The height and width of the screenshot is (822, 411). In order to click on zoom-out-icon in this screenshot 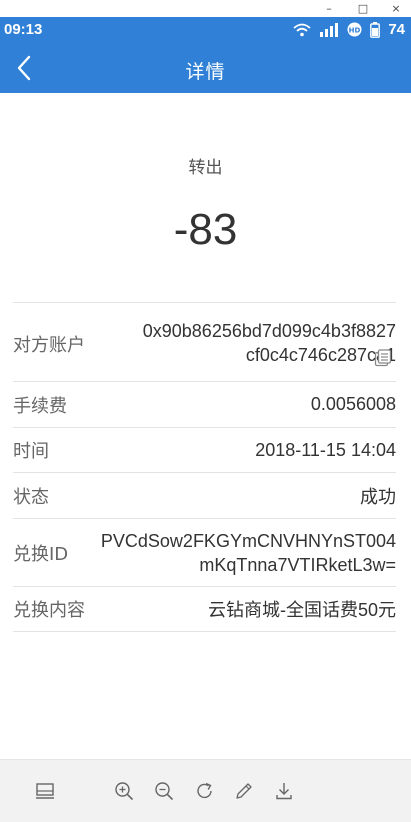, I will do `click(164, 791)`.